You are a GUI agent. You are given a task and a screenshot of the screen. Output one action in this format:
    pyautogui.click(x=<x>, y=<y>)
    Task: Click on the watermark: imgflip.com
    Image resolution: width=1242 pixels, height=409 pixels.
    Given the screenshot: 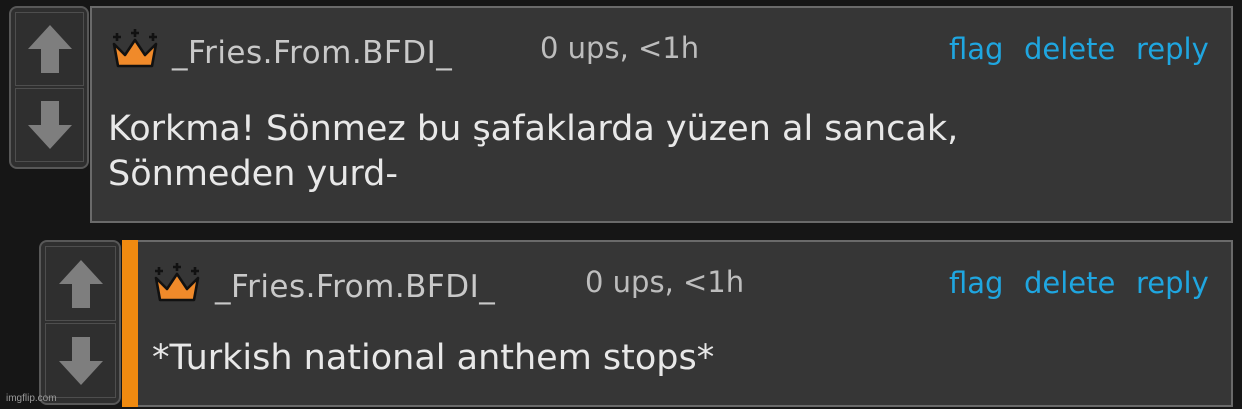 What is the action you would take?
    pyautogui.click(x=31, y=398)
    